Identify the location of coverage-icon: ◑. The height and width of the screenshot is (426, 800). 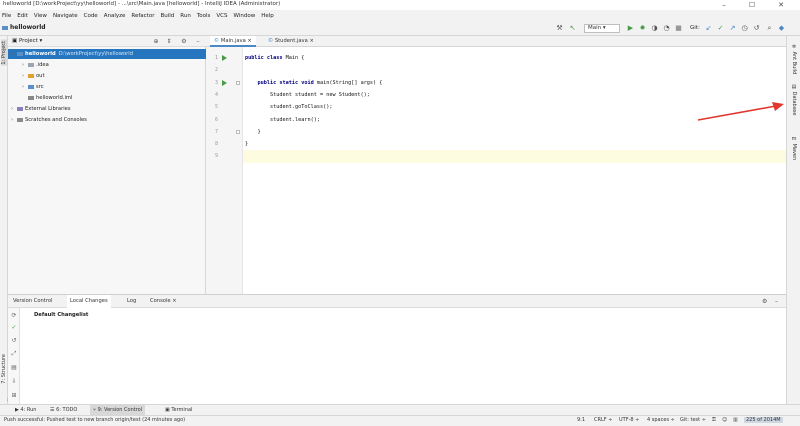
(654, 28).